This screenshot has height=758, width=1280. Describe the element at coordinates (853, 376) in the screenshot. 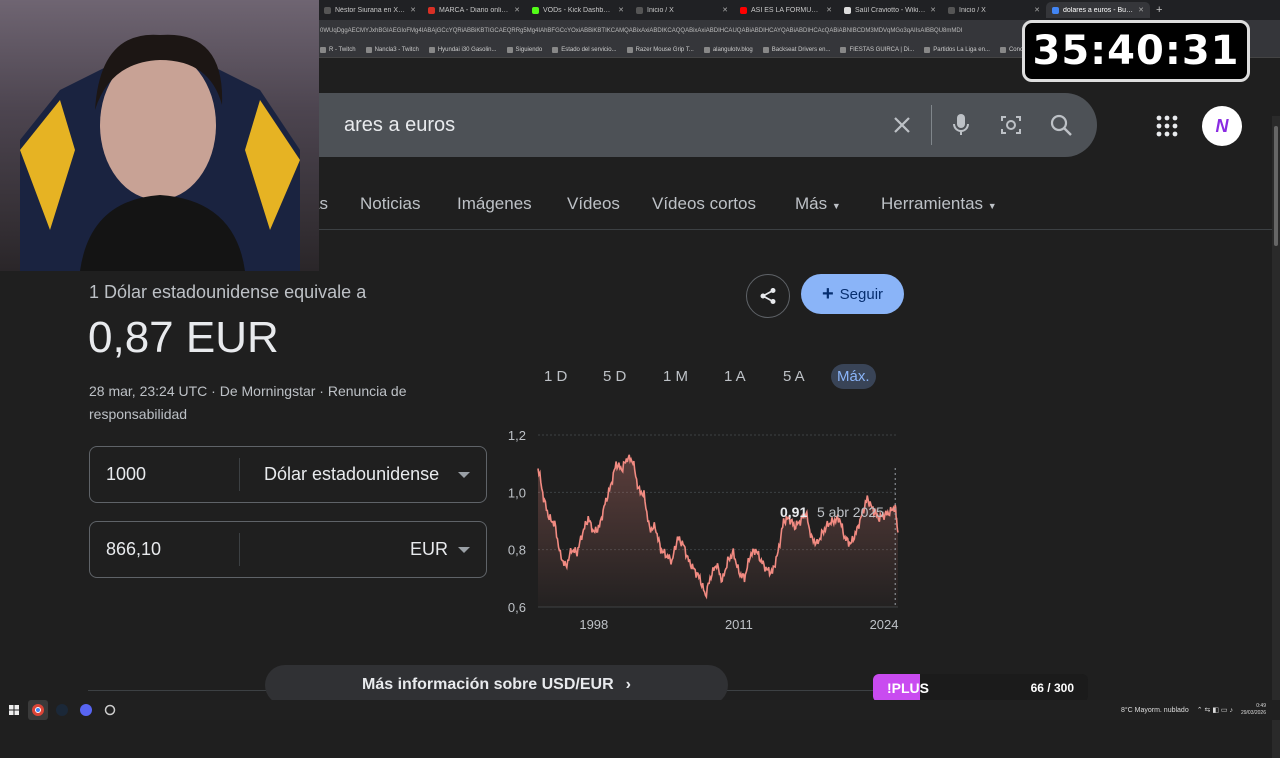

I see `range-max: Máx.` at that location.